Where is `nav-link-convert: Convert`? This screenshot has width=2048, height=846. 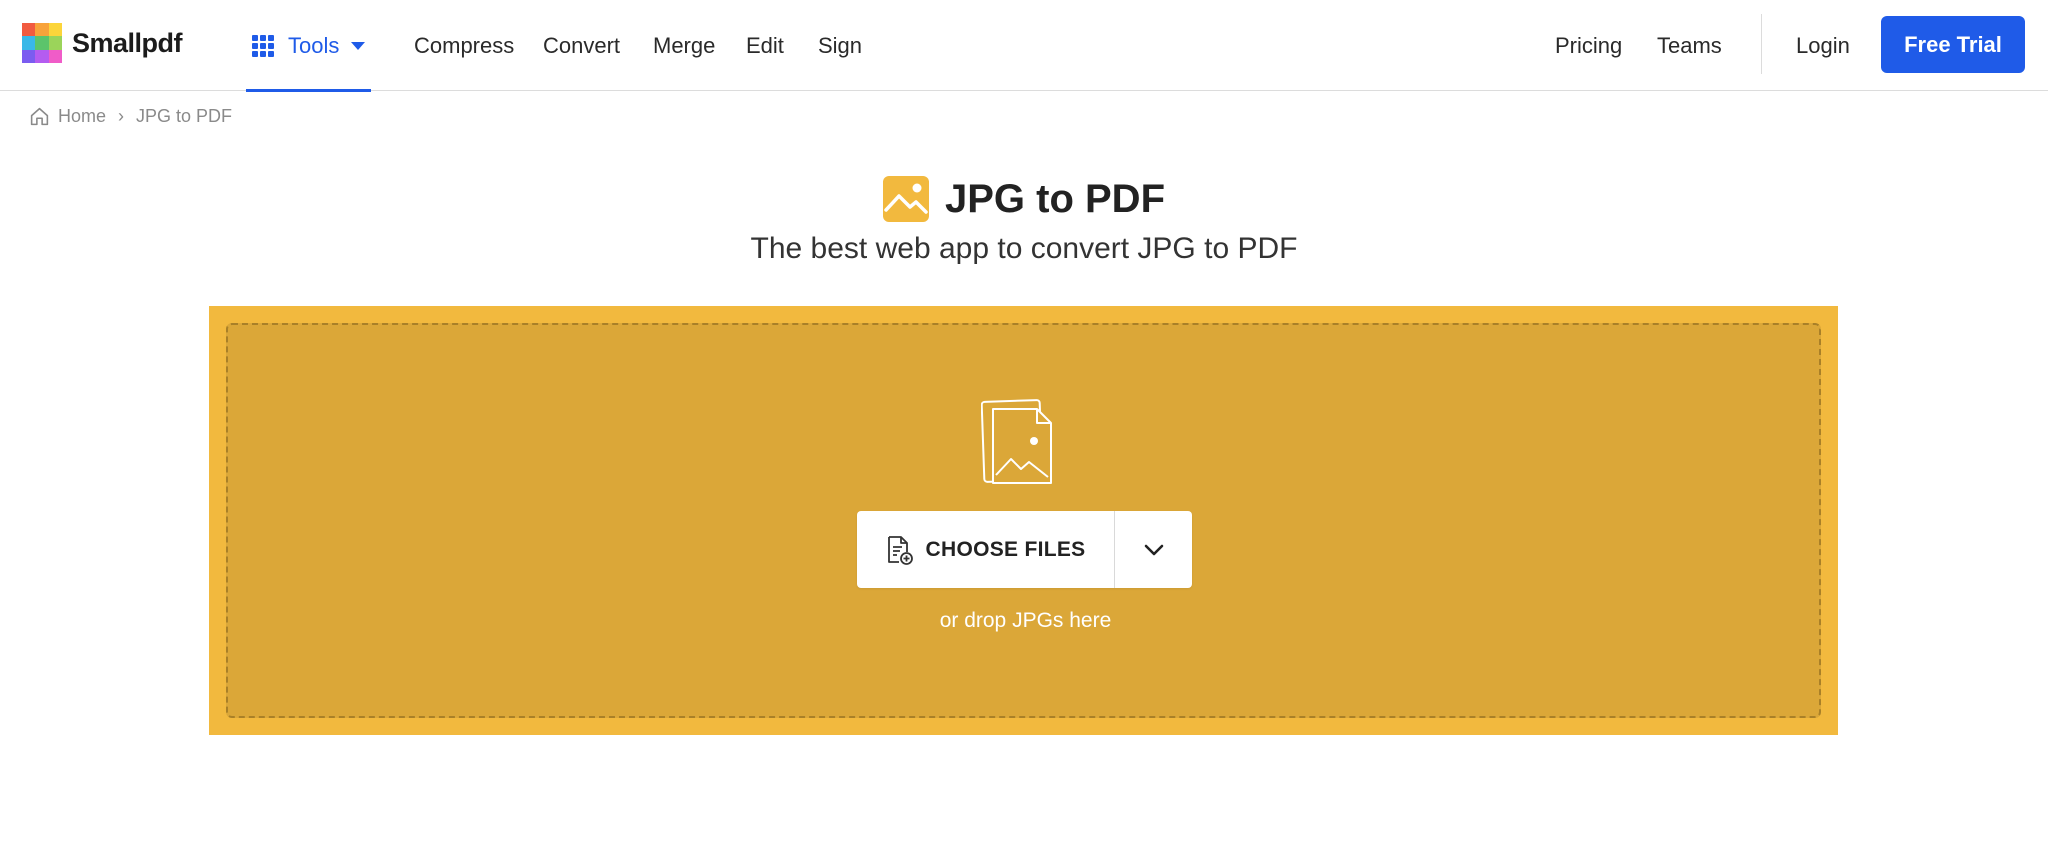
nav-link-convert: Convert is located at coordinates (581, 46).